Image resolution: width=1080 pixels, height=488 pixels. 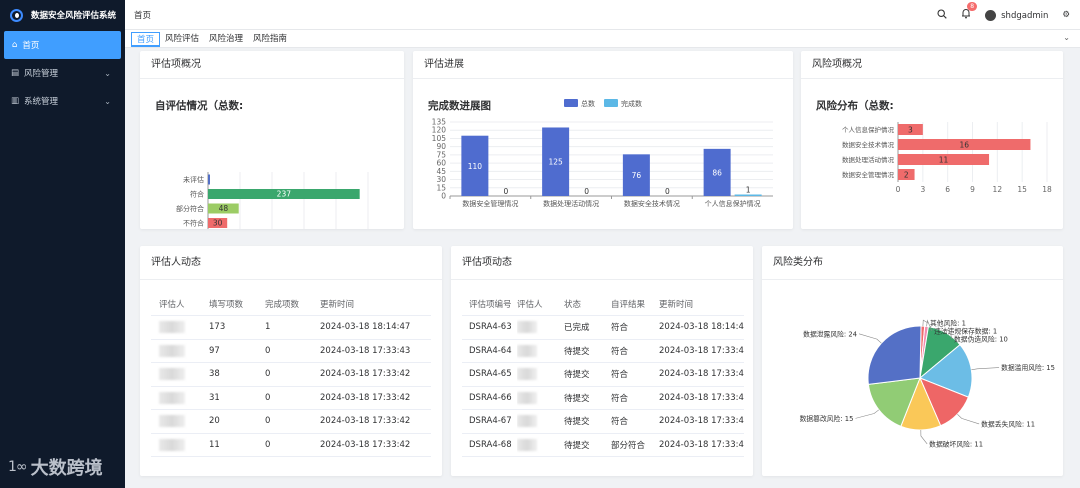 I want to click on y-tick-label: 120, so click(x=439, y=130).